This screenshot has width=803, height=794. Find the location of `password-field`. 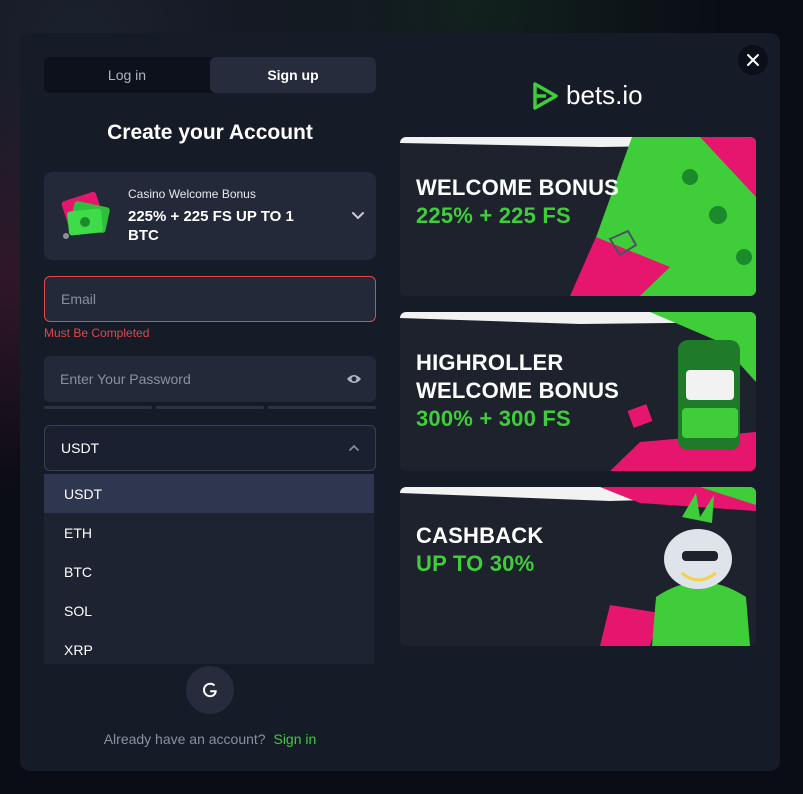

password-field is located at coordinates (210, 379).